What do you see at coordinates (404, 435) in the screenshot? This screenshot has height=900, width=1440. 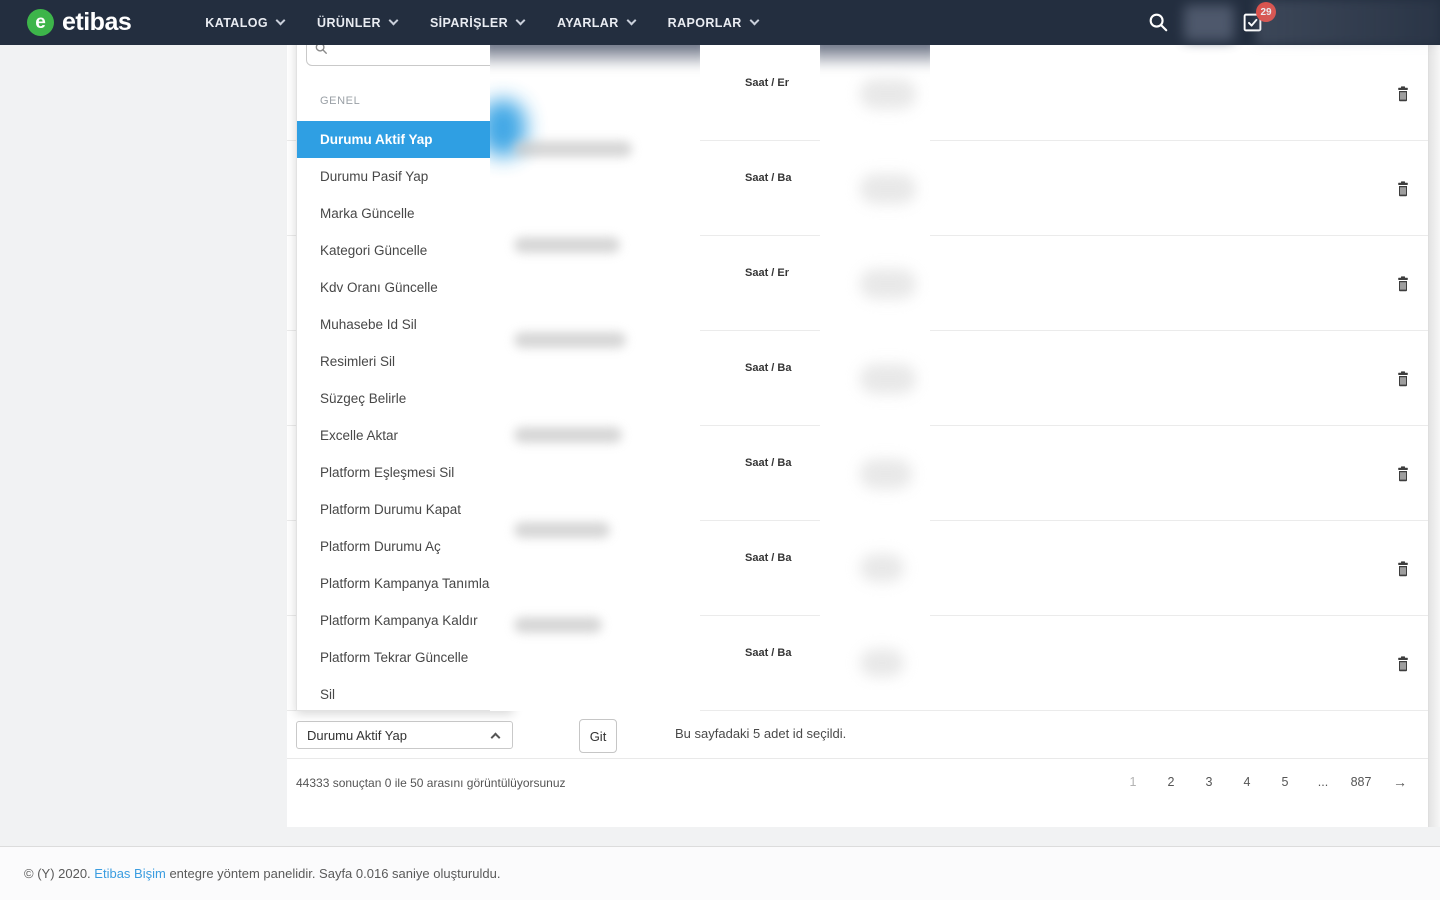 I see `menu-item-excelle-aktar: Excelle Aktar` at bounding box center [404, 435].